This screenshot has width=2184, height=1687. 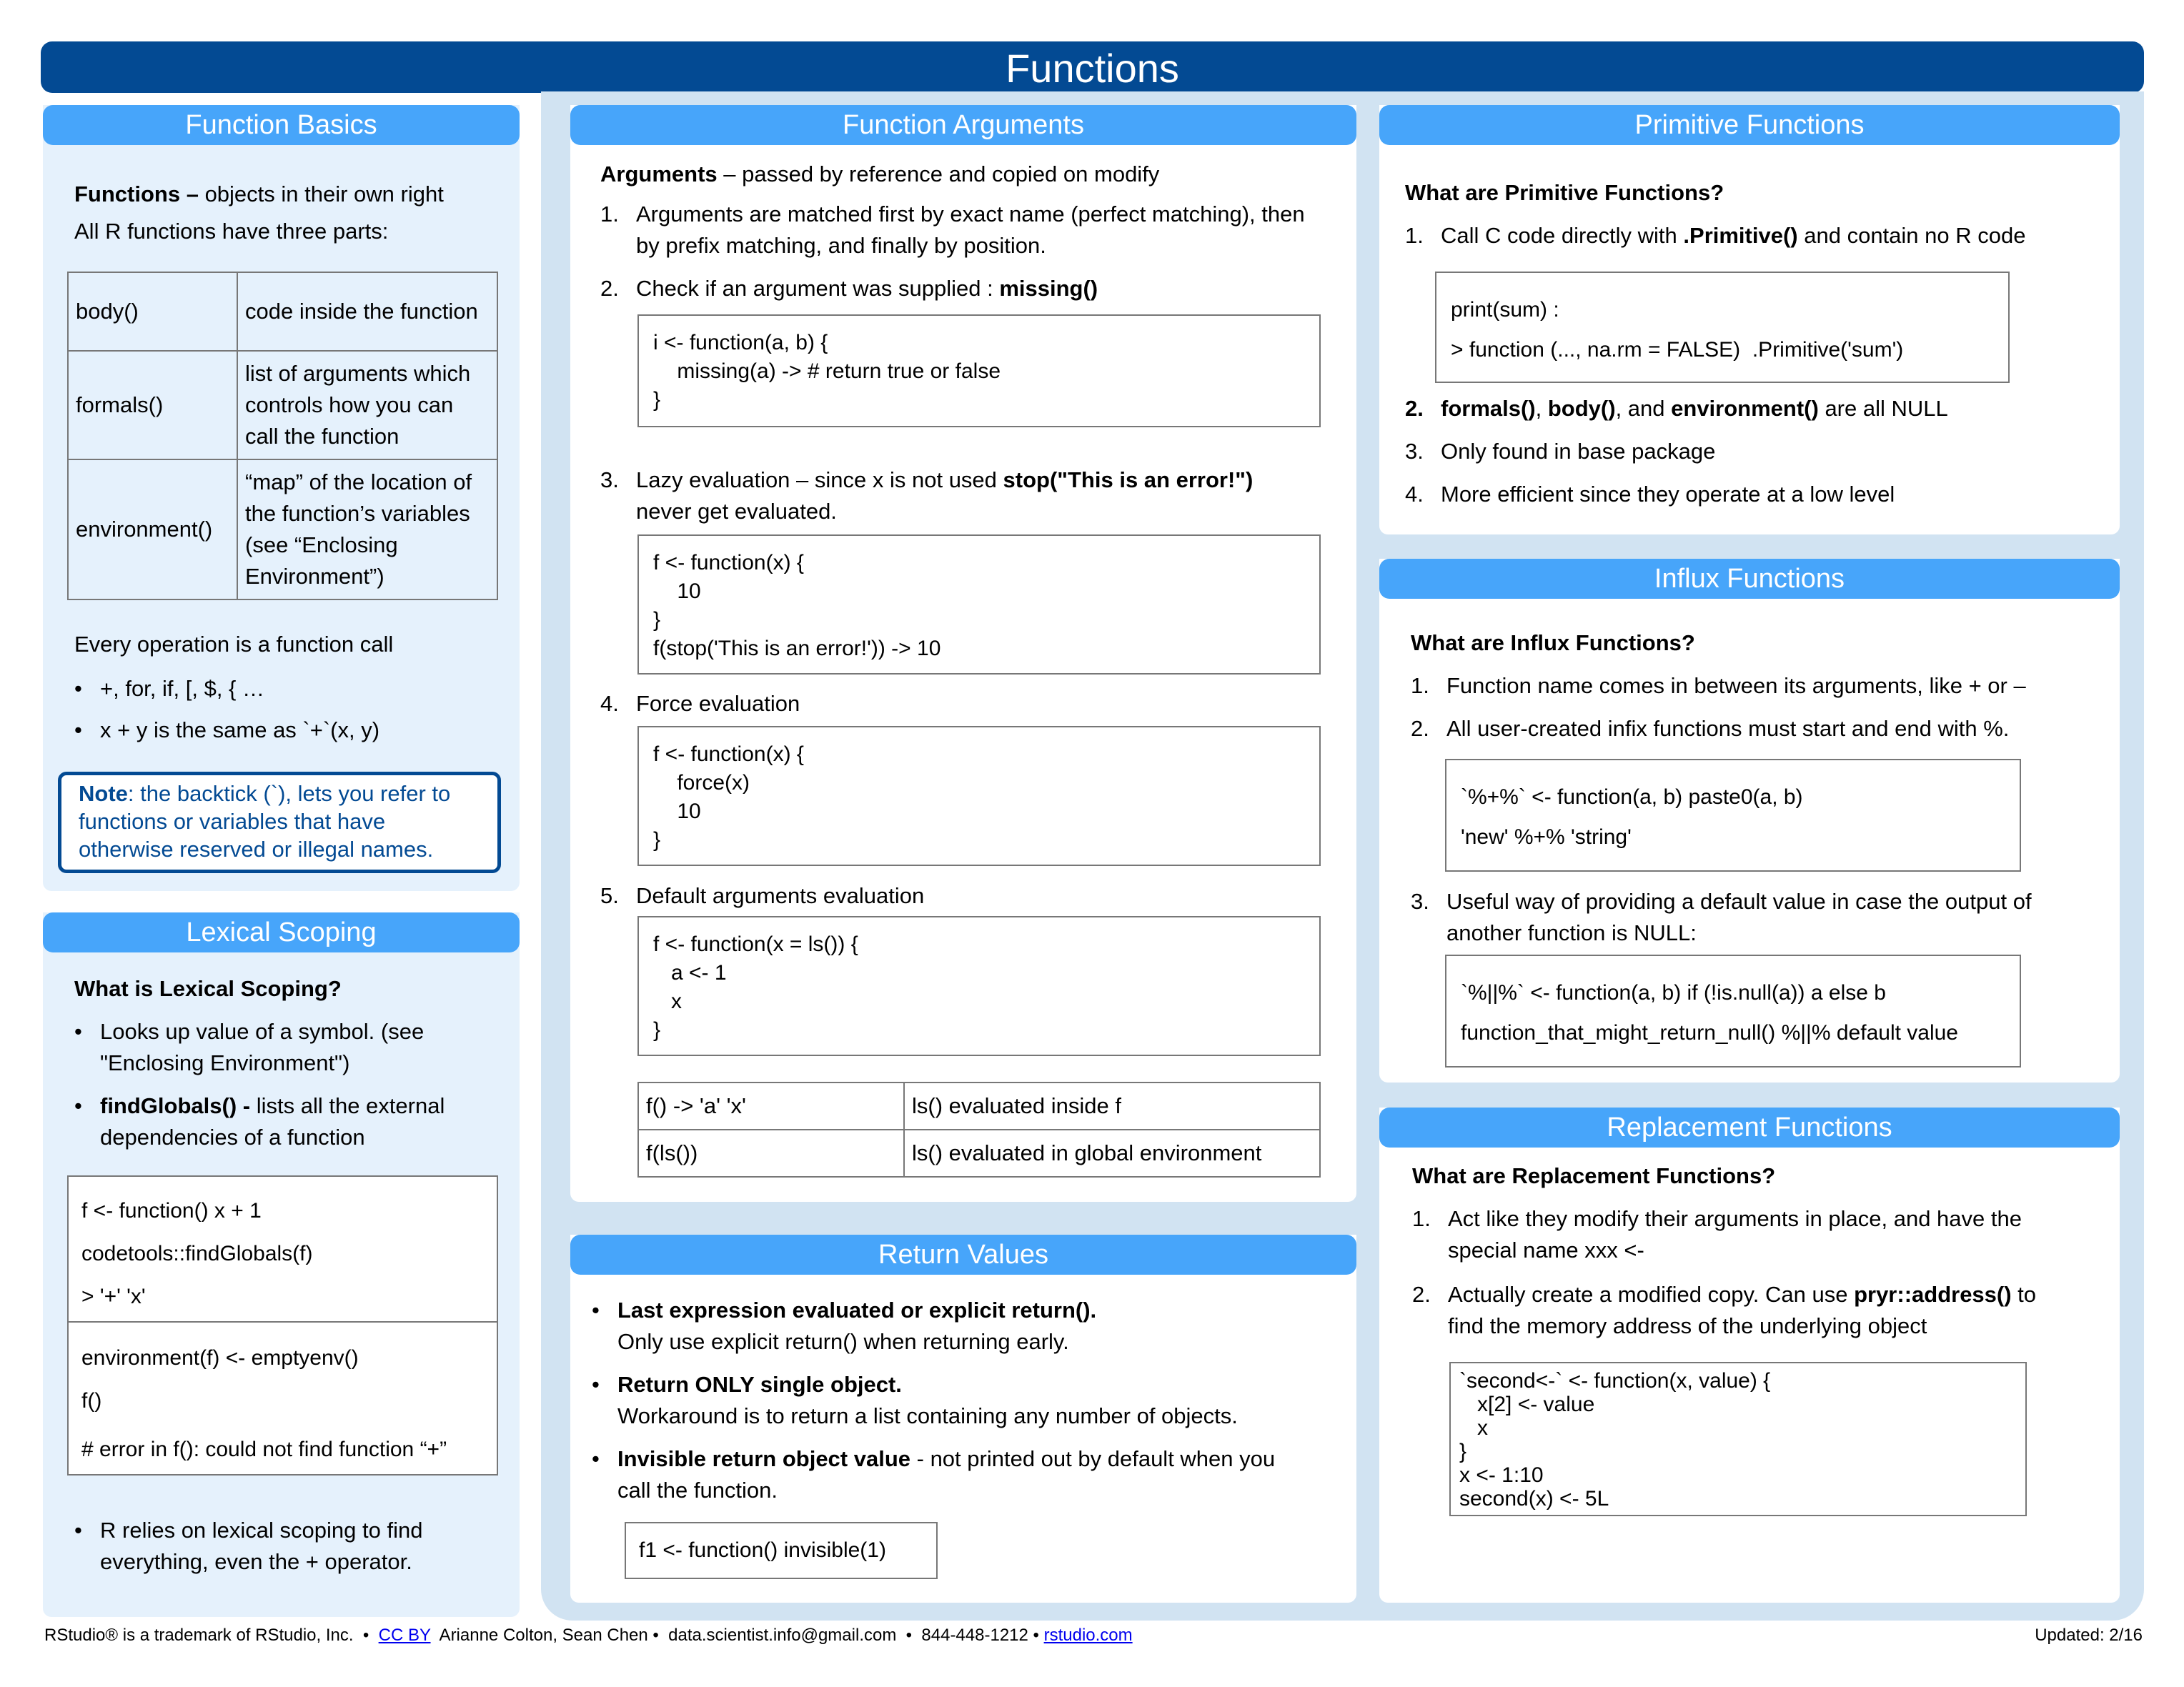 I want to click on part-desc: code inside the function, so click(x=367, y=312).